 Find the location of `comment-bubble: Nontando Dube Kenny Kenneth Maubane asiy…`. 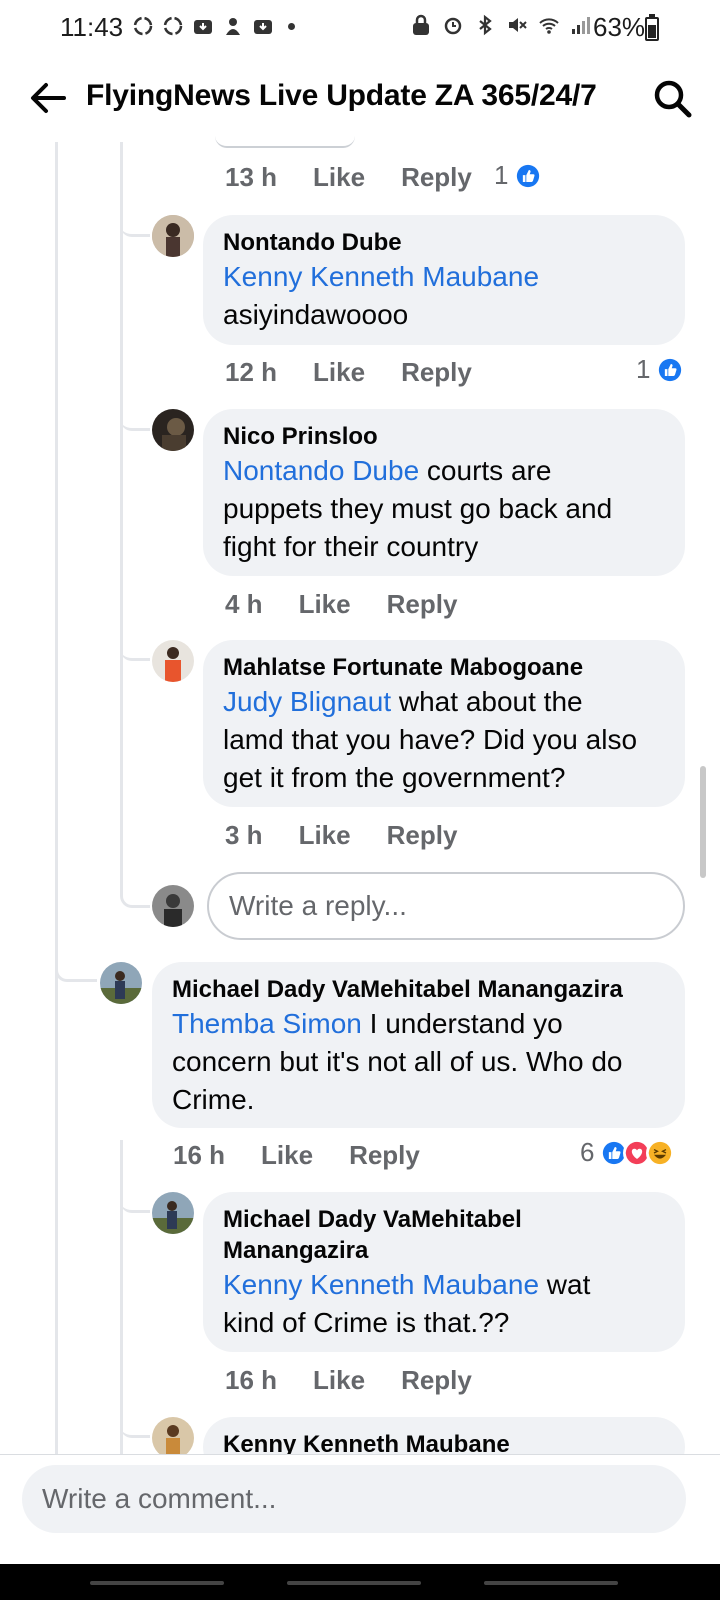

comment-bubble: Nontando Dube Kenny Kenneth Maubane asiy… is located at coordinates (444, 280).